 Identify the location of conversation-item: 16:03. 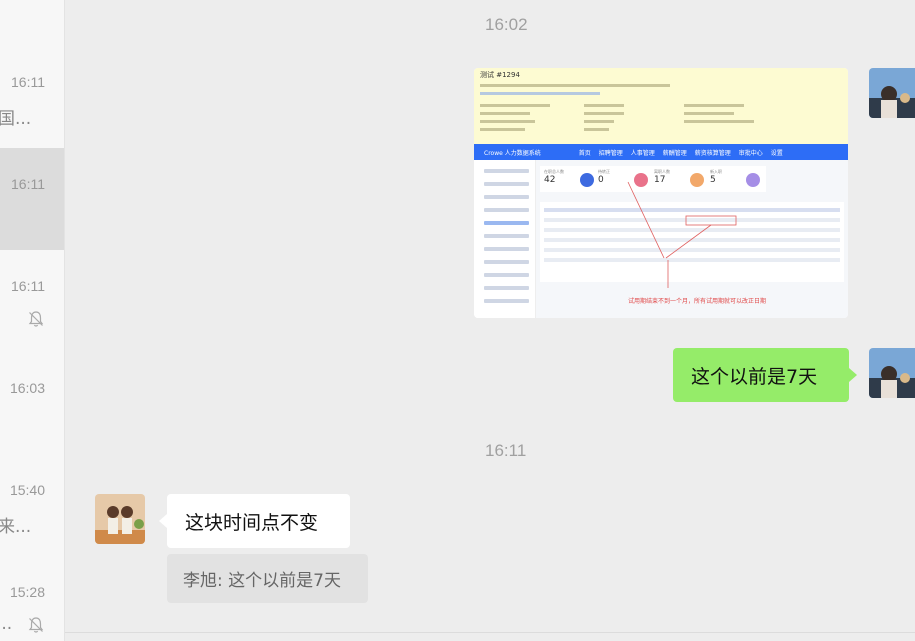
(32, 403).